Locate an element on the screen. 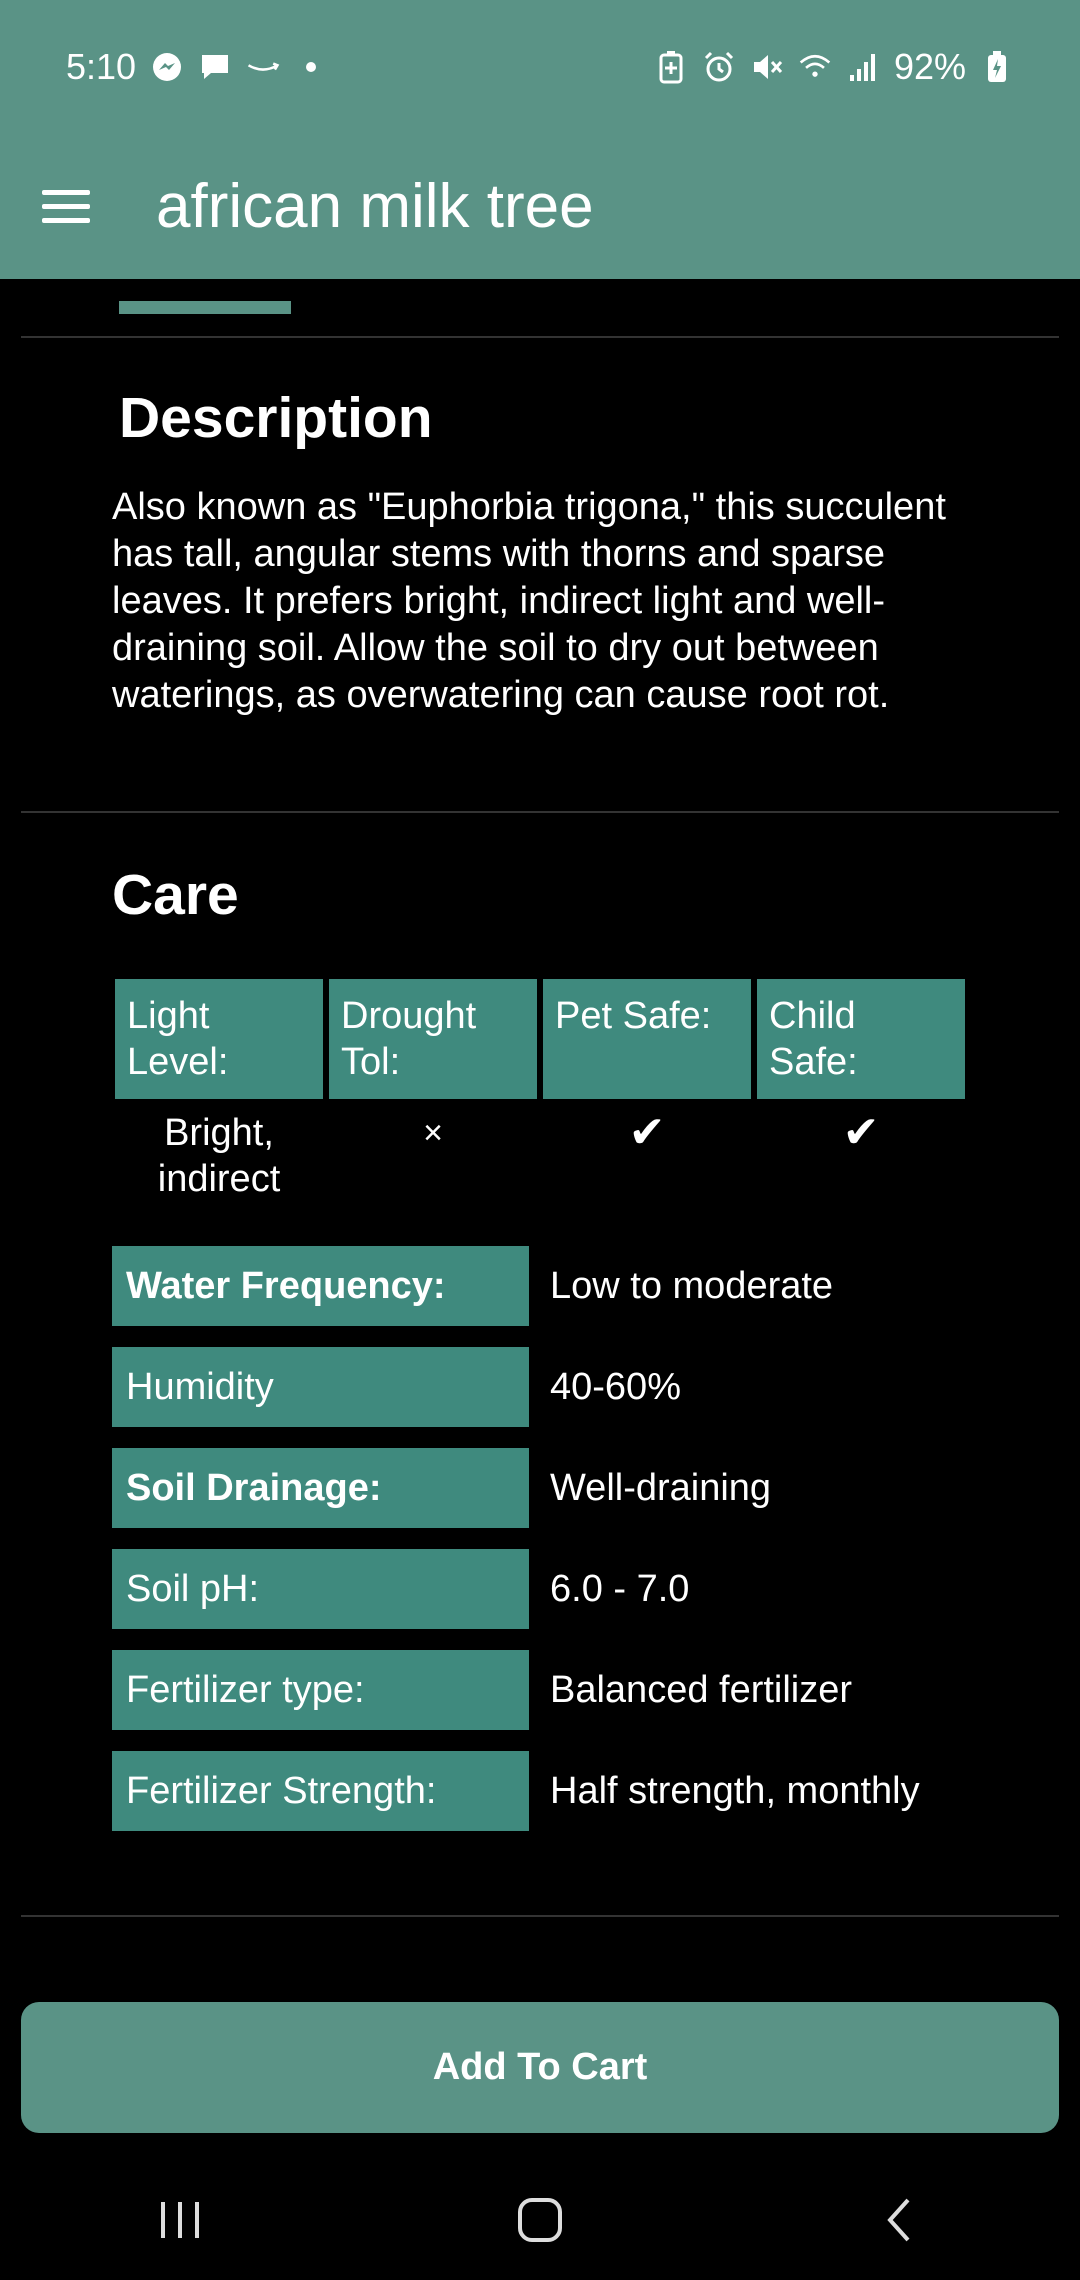 This screenshot has width=1080, height=2280. battery-charging-icon is located at coordinates (997, 67).